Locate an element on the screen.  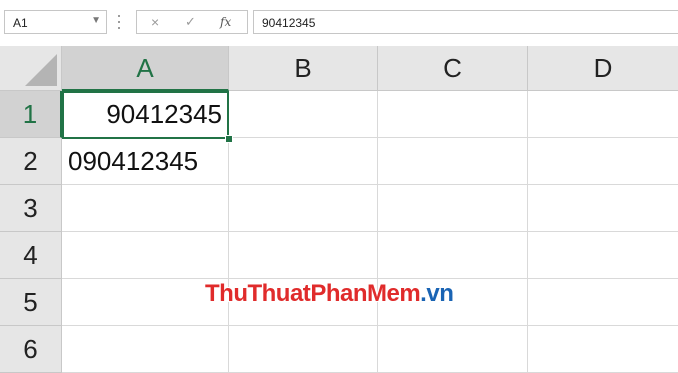
column-header-c: C is located at coordinates (453, 68).